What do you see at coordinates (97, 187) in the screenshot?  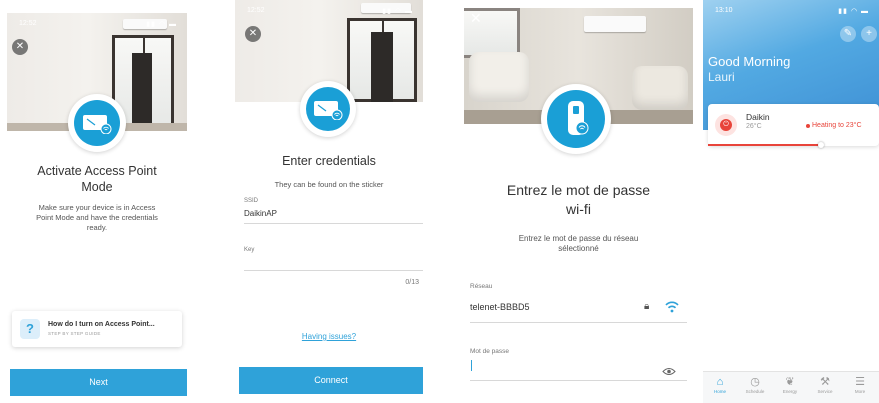 I see `title-line: Mode` at bounding box center [97, 187].